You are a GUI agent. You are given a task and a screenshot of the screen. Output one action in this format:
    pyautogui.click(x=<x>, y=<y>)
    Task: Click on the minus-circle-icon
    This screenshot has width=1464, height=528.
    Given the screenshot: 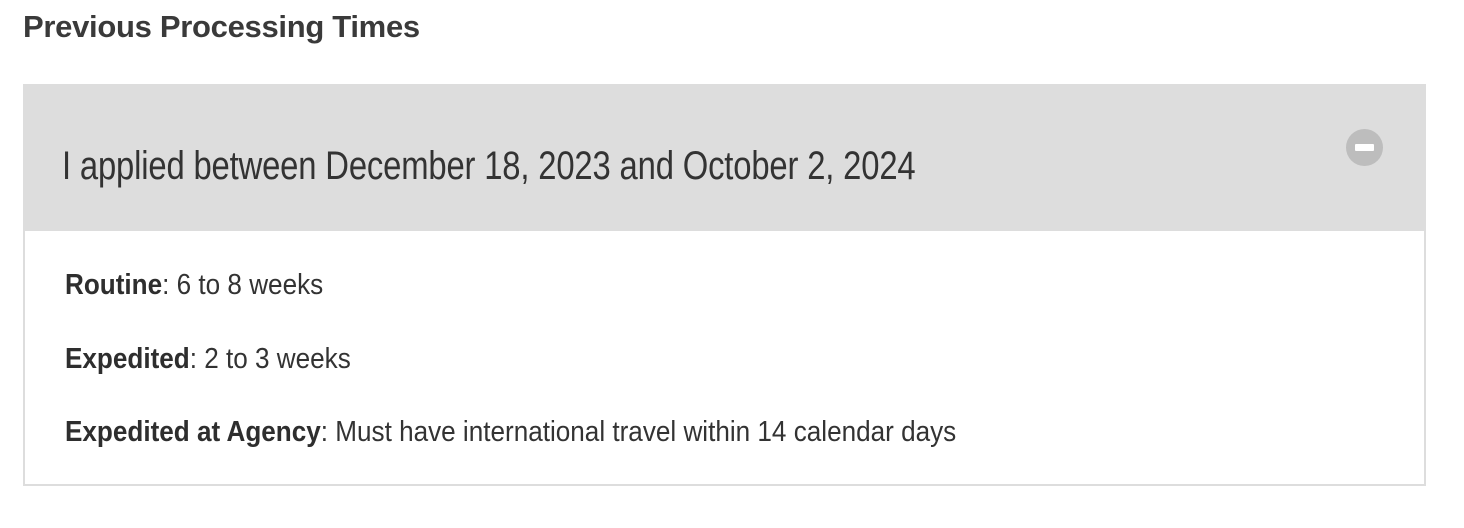 What is the action you would take?
    pyautogui.click(x=1364, y=147)
    